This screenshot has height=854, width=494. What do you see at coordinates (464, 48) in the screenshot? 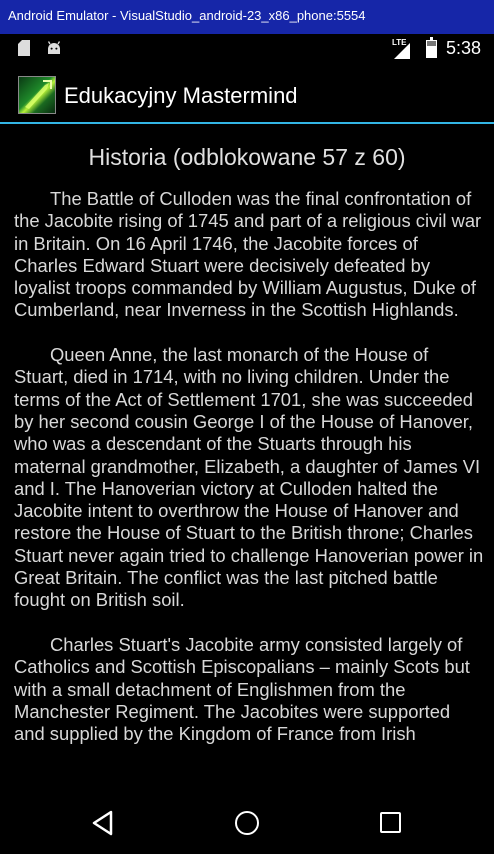
I see `status-time: 5:38` at bounding box center [464, 48].